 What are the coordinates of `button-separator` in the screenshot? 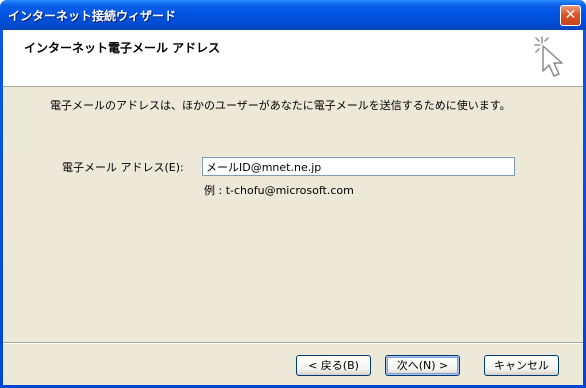 It's located at (293, 343).